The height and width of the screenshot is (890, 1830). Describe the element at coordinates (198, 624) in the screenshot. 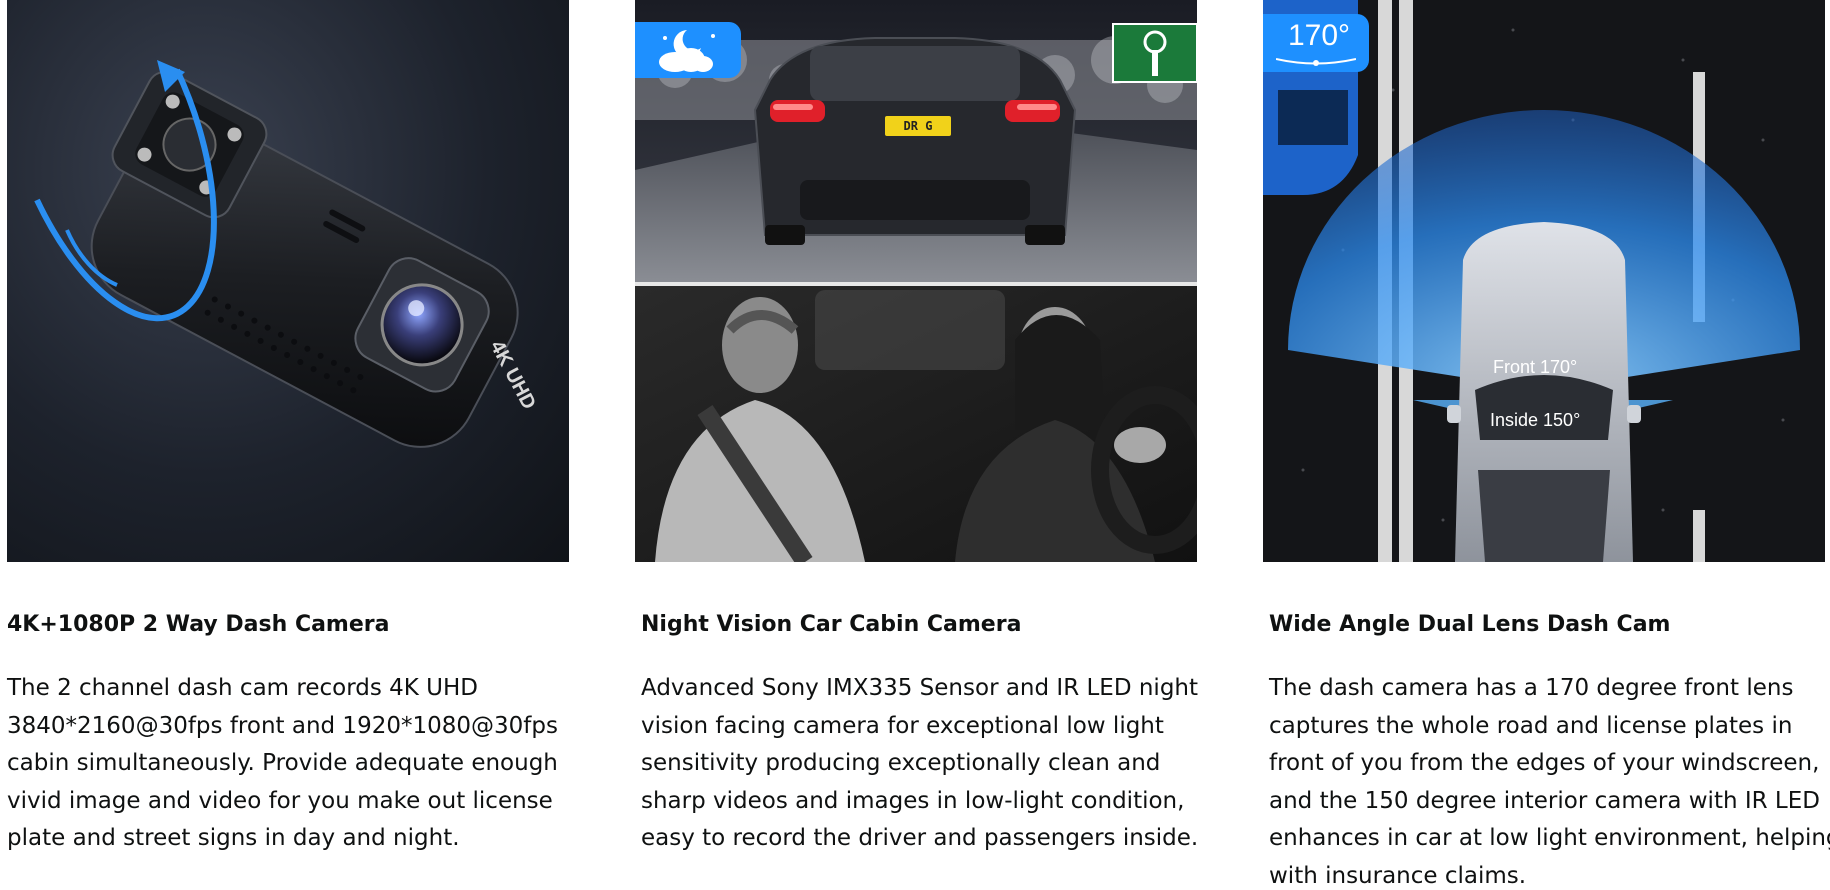

I see `feature-title: 4K+1080P 2 Way Dash Camera` at that location.